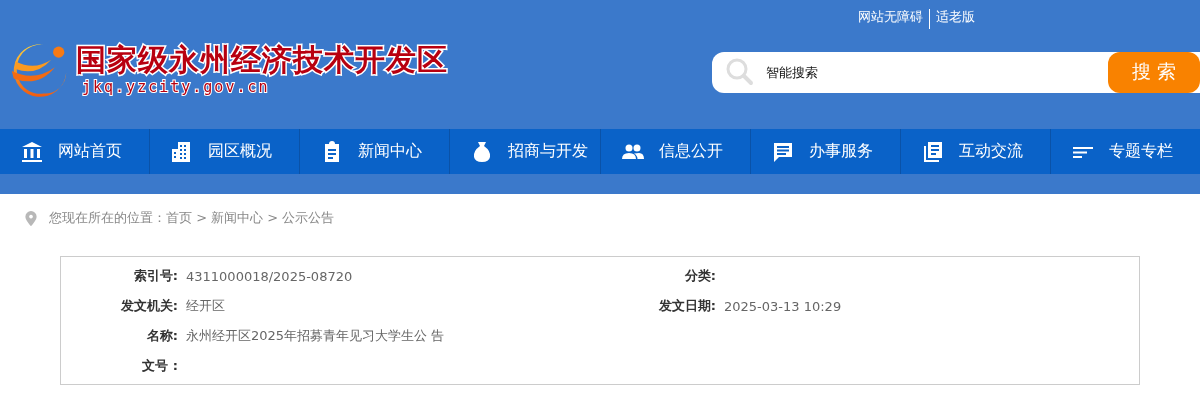 This screenshot has width=1200, height=400. I want to click on location-pin-icon, so click(31, 218).